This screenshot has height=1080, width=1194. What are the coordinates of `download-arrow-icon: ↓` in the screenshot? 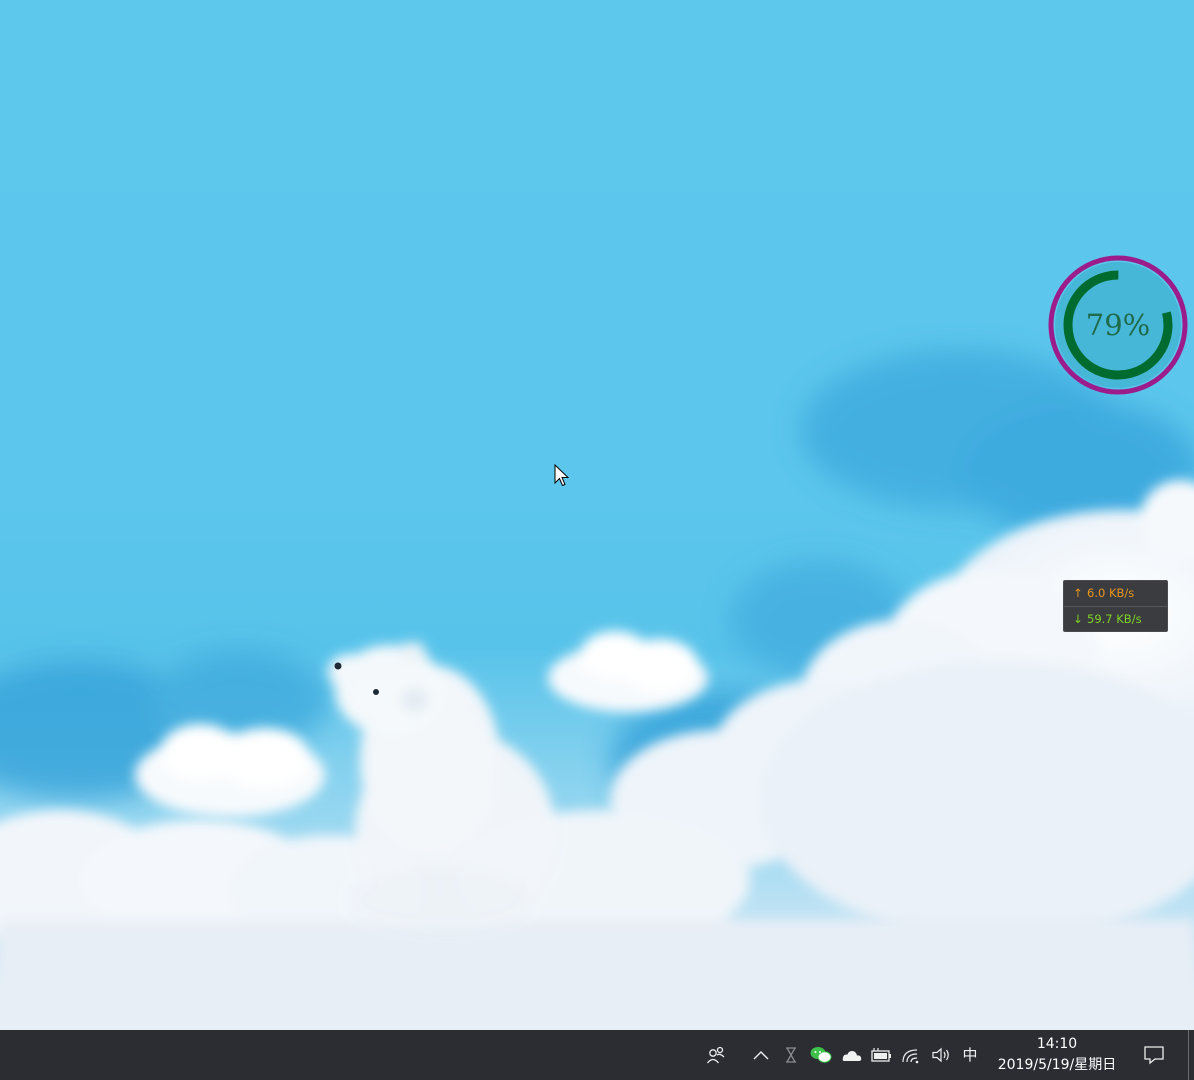 It's located at (1078, 619).